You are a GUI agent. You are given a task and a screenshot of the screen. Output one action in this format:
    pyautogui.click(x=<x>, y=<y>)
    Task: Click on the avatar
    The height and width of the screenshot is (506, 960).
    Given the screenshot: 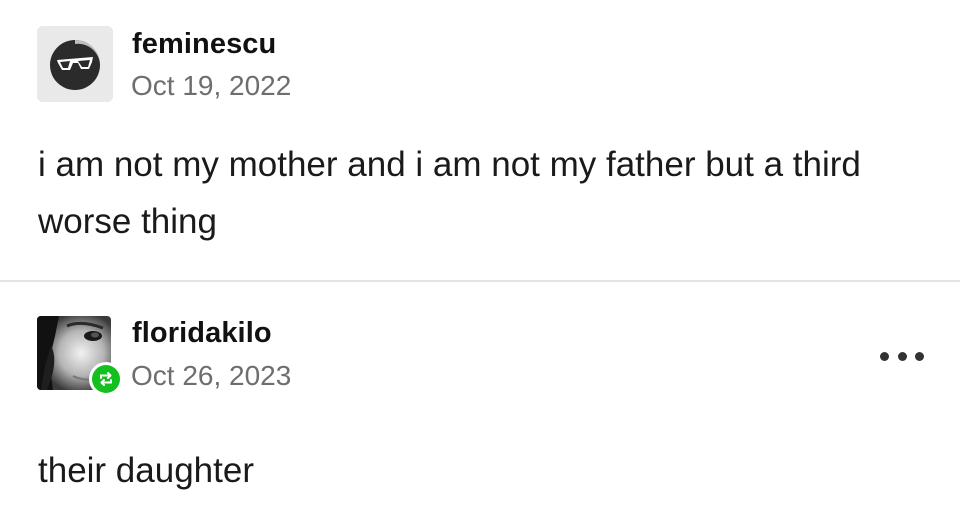 What is the action you would take?
    pyautogui.click(x=75, y=64)
    